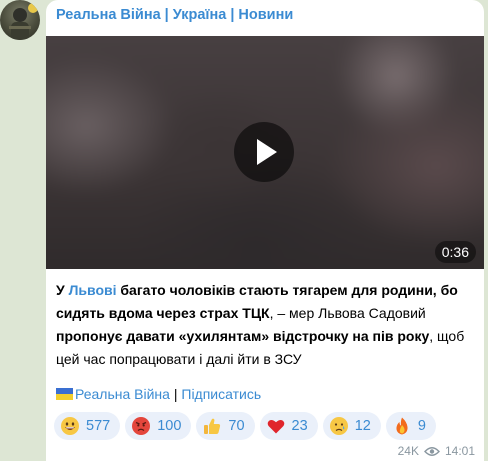 This screenshot has width=488, height=461. Describe the element at coordinates (299, 426) in the screenshot. I see `reaction-count: 23` at that location.